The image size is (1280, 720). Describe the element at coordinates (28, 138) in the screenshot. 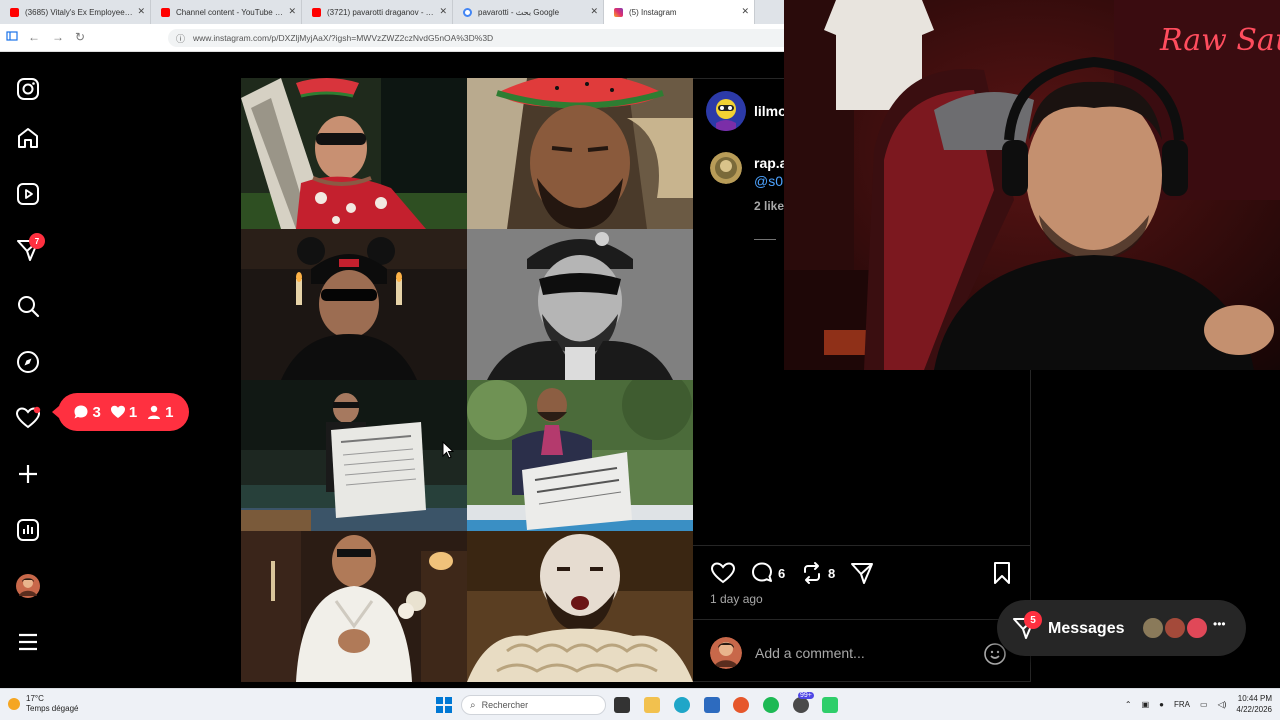

I see `home-icon` at that location.